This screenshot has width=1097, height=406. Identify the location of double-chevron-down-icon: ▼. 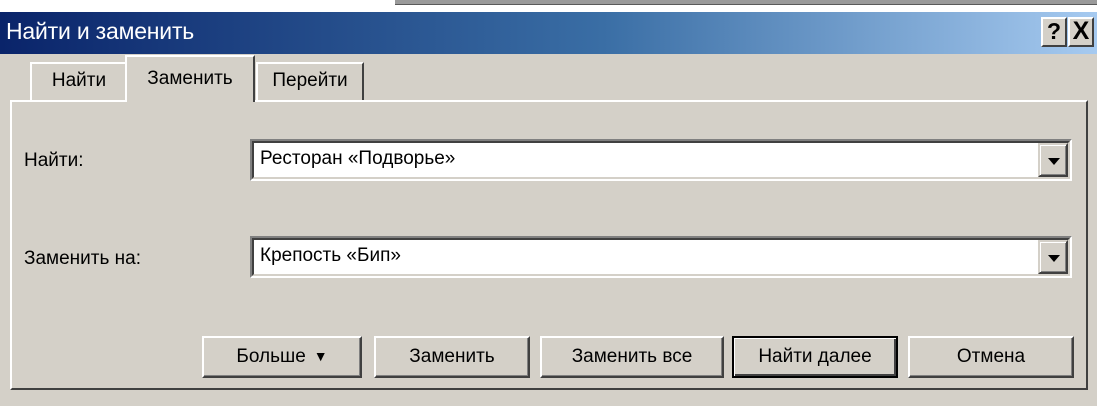
(320, 356).